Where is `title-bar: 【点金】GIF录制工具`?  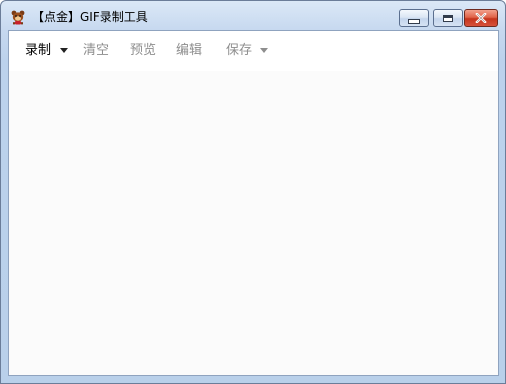
title-bar: 【点金】GIF录制工具 is located at coordinates (253, 16).